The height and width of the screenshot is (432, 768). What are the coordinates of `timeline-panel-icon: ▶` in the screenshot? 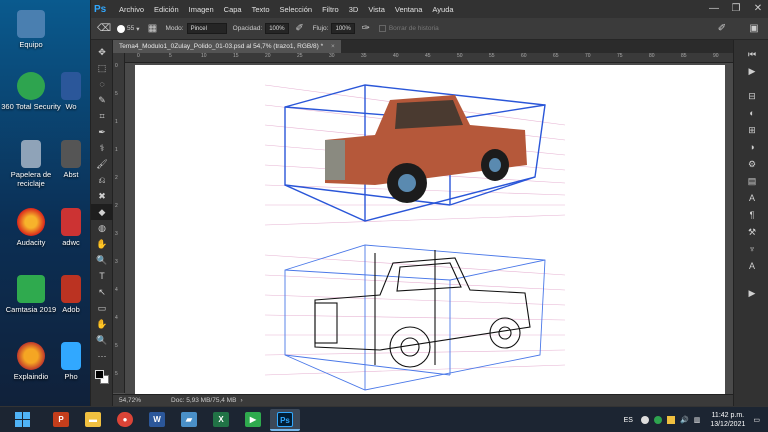 It's located at (751, 293).